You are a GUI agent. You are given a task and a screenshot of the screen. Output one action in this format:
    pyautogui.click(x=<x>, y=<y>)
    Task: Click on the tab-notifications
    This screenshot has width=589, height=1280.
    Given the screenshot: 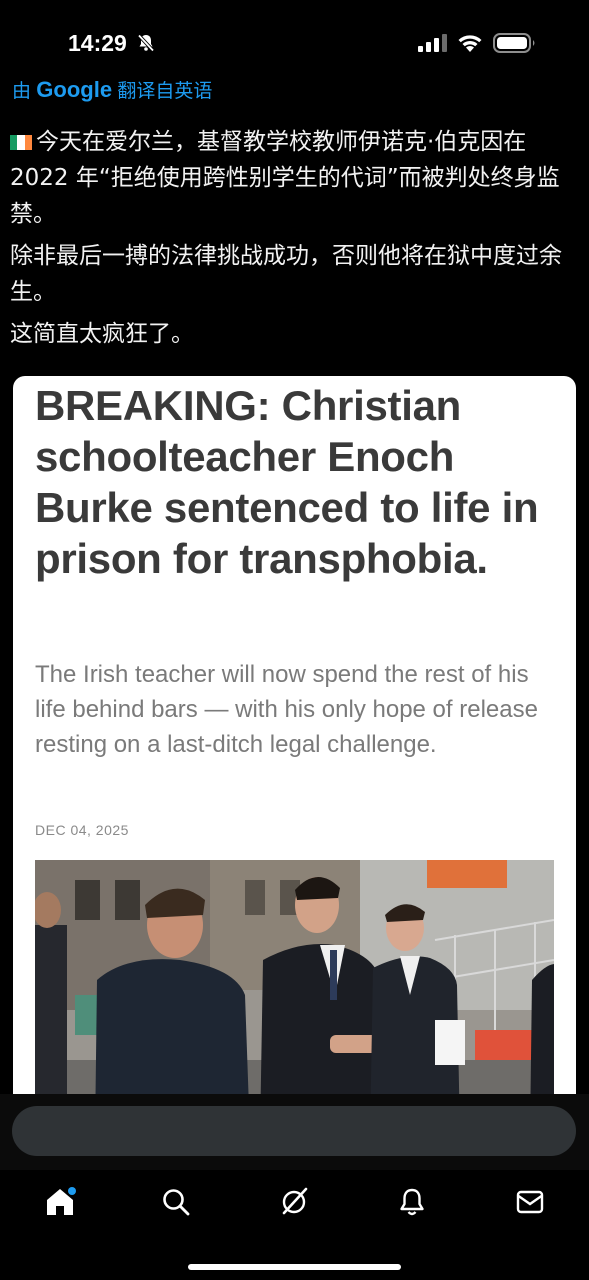 What is the action you would take?
    pyautogui.click(x=412, y=1202)
    